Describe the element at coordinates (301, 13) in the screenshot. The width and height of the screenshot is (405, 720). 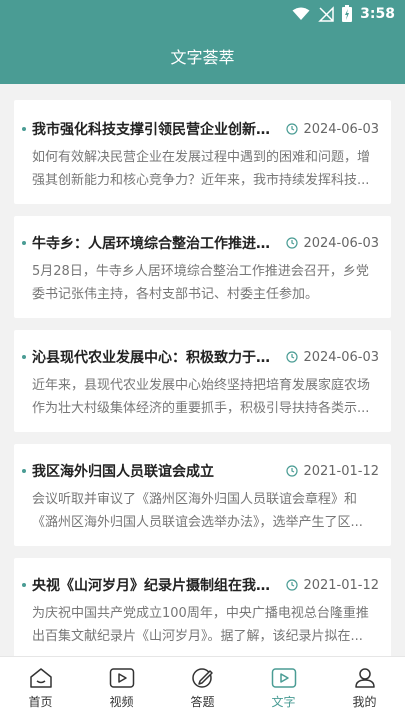
I see `wifi-icon` at that location.